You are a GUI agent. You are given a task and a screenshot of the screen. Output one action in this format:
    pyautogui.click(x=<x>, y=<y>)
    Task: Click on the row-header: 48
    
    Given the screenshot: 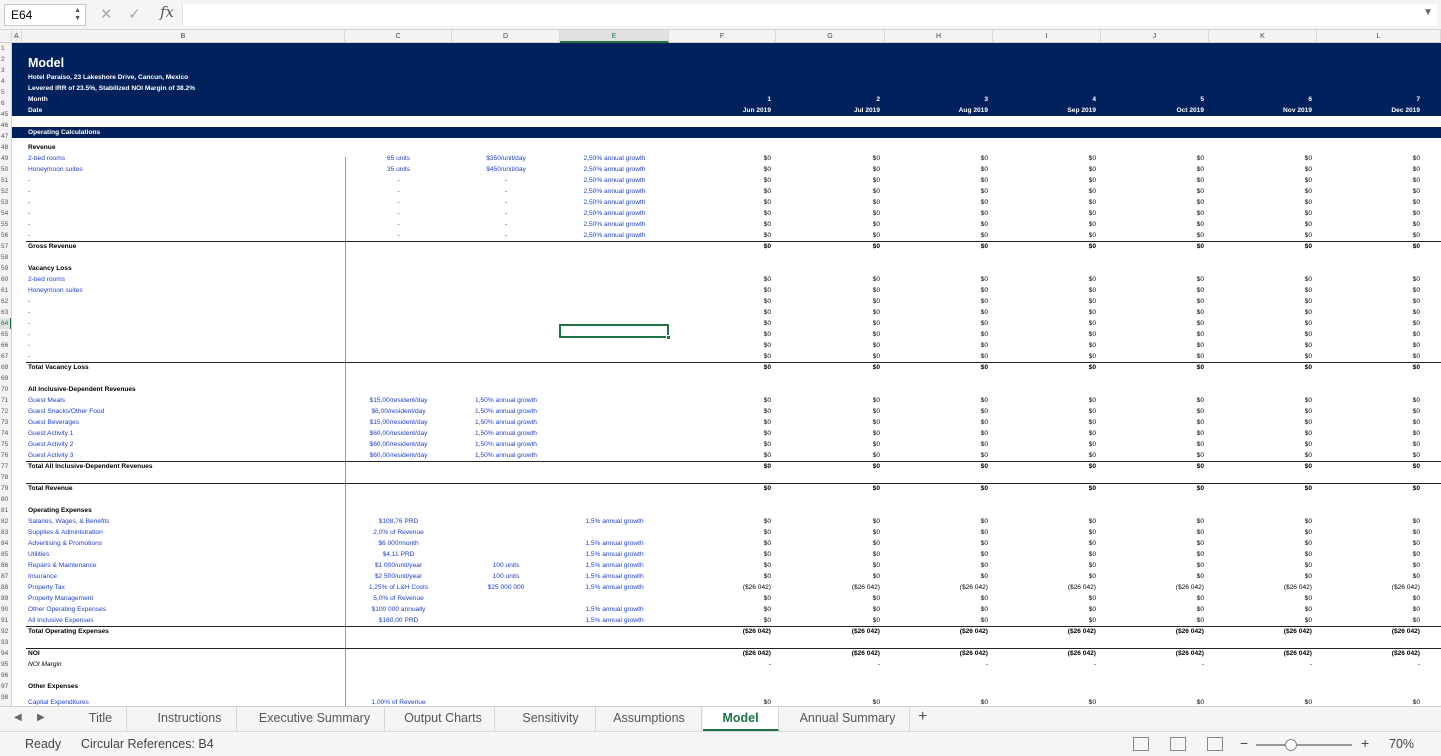 What is the action you would take?
    pyautogui.click(x=5, y=147)
    